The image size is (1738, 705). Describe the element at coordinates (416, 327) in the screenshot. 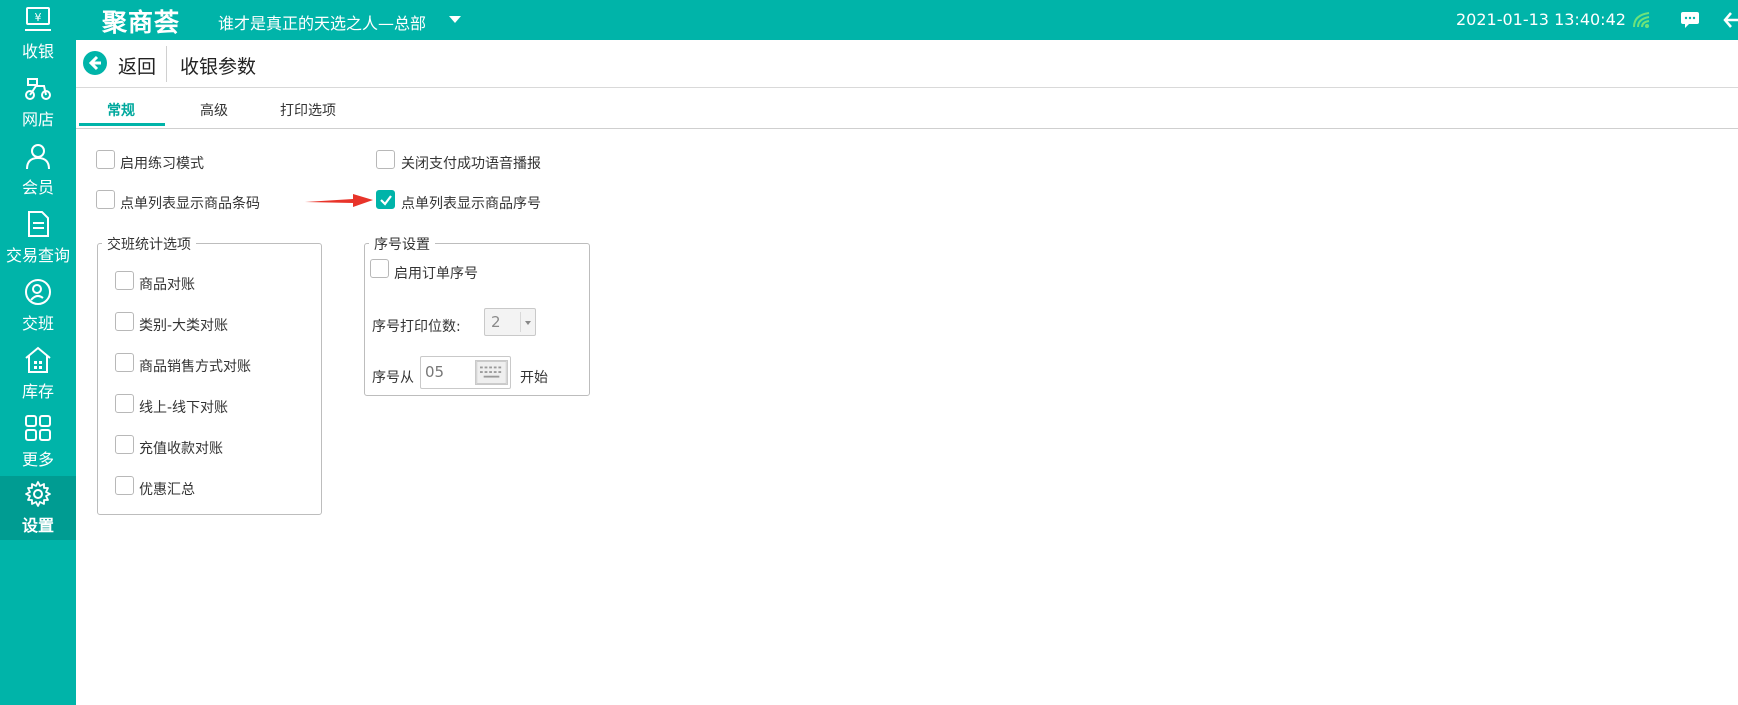

I see `digits-label: 序号打印位数:` at that location.